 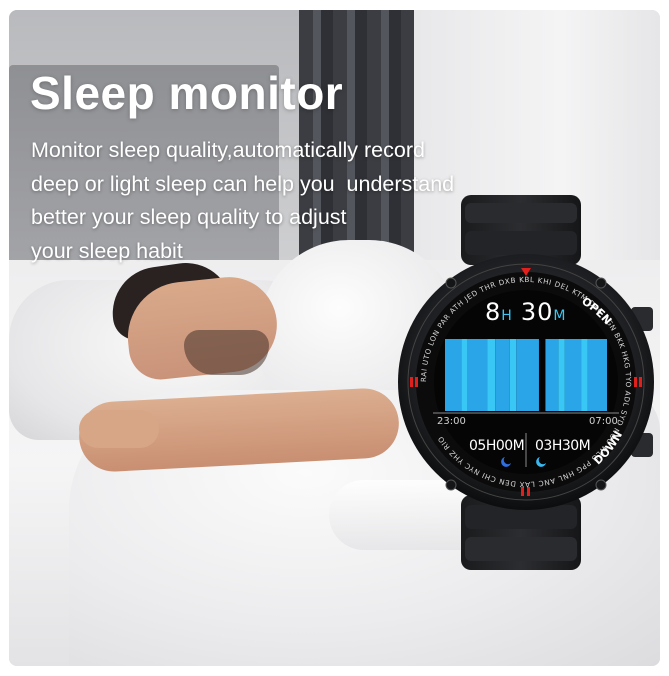 What do you see at coordinates (560, 316) in the screenshot?
I see `time-minutes-unit: M` at bounding box center [560, 316].